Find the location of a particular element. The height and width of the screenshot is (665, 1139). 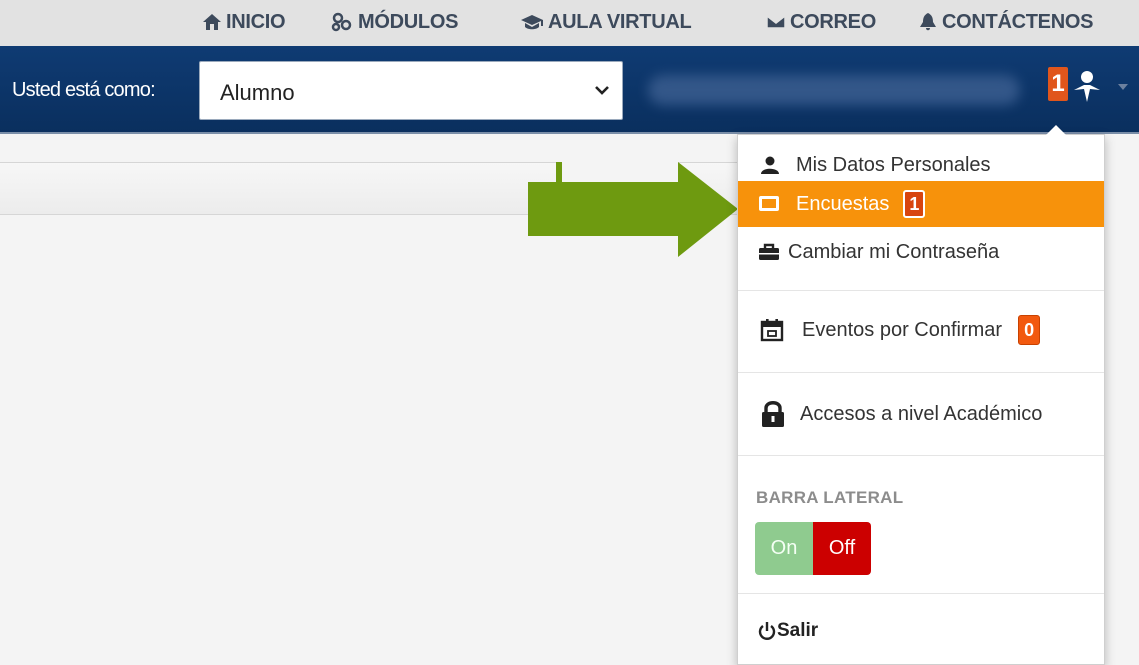

menu-item-mis-datos-label: Mis Datos Personales is located at coordinates (893, 164).